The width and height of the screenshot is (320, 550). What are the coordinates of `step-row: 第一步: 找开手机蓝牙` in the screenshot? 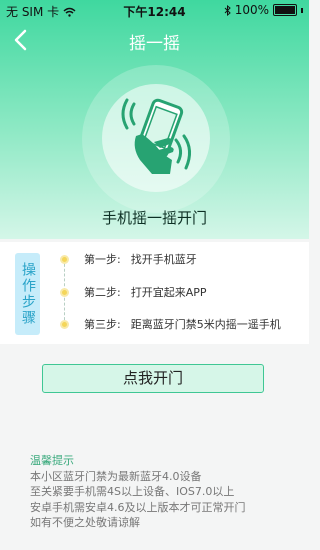 It's located at (128, 259).